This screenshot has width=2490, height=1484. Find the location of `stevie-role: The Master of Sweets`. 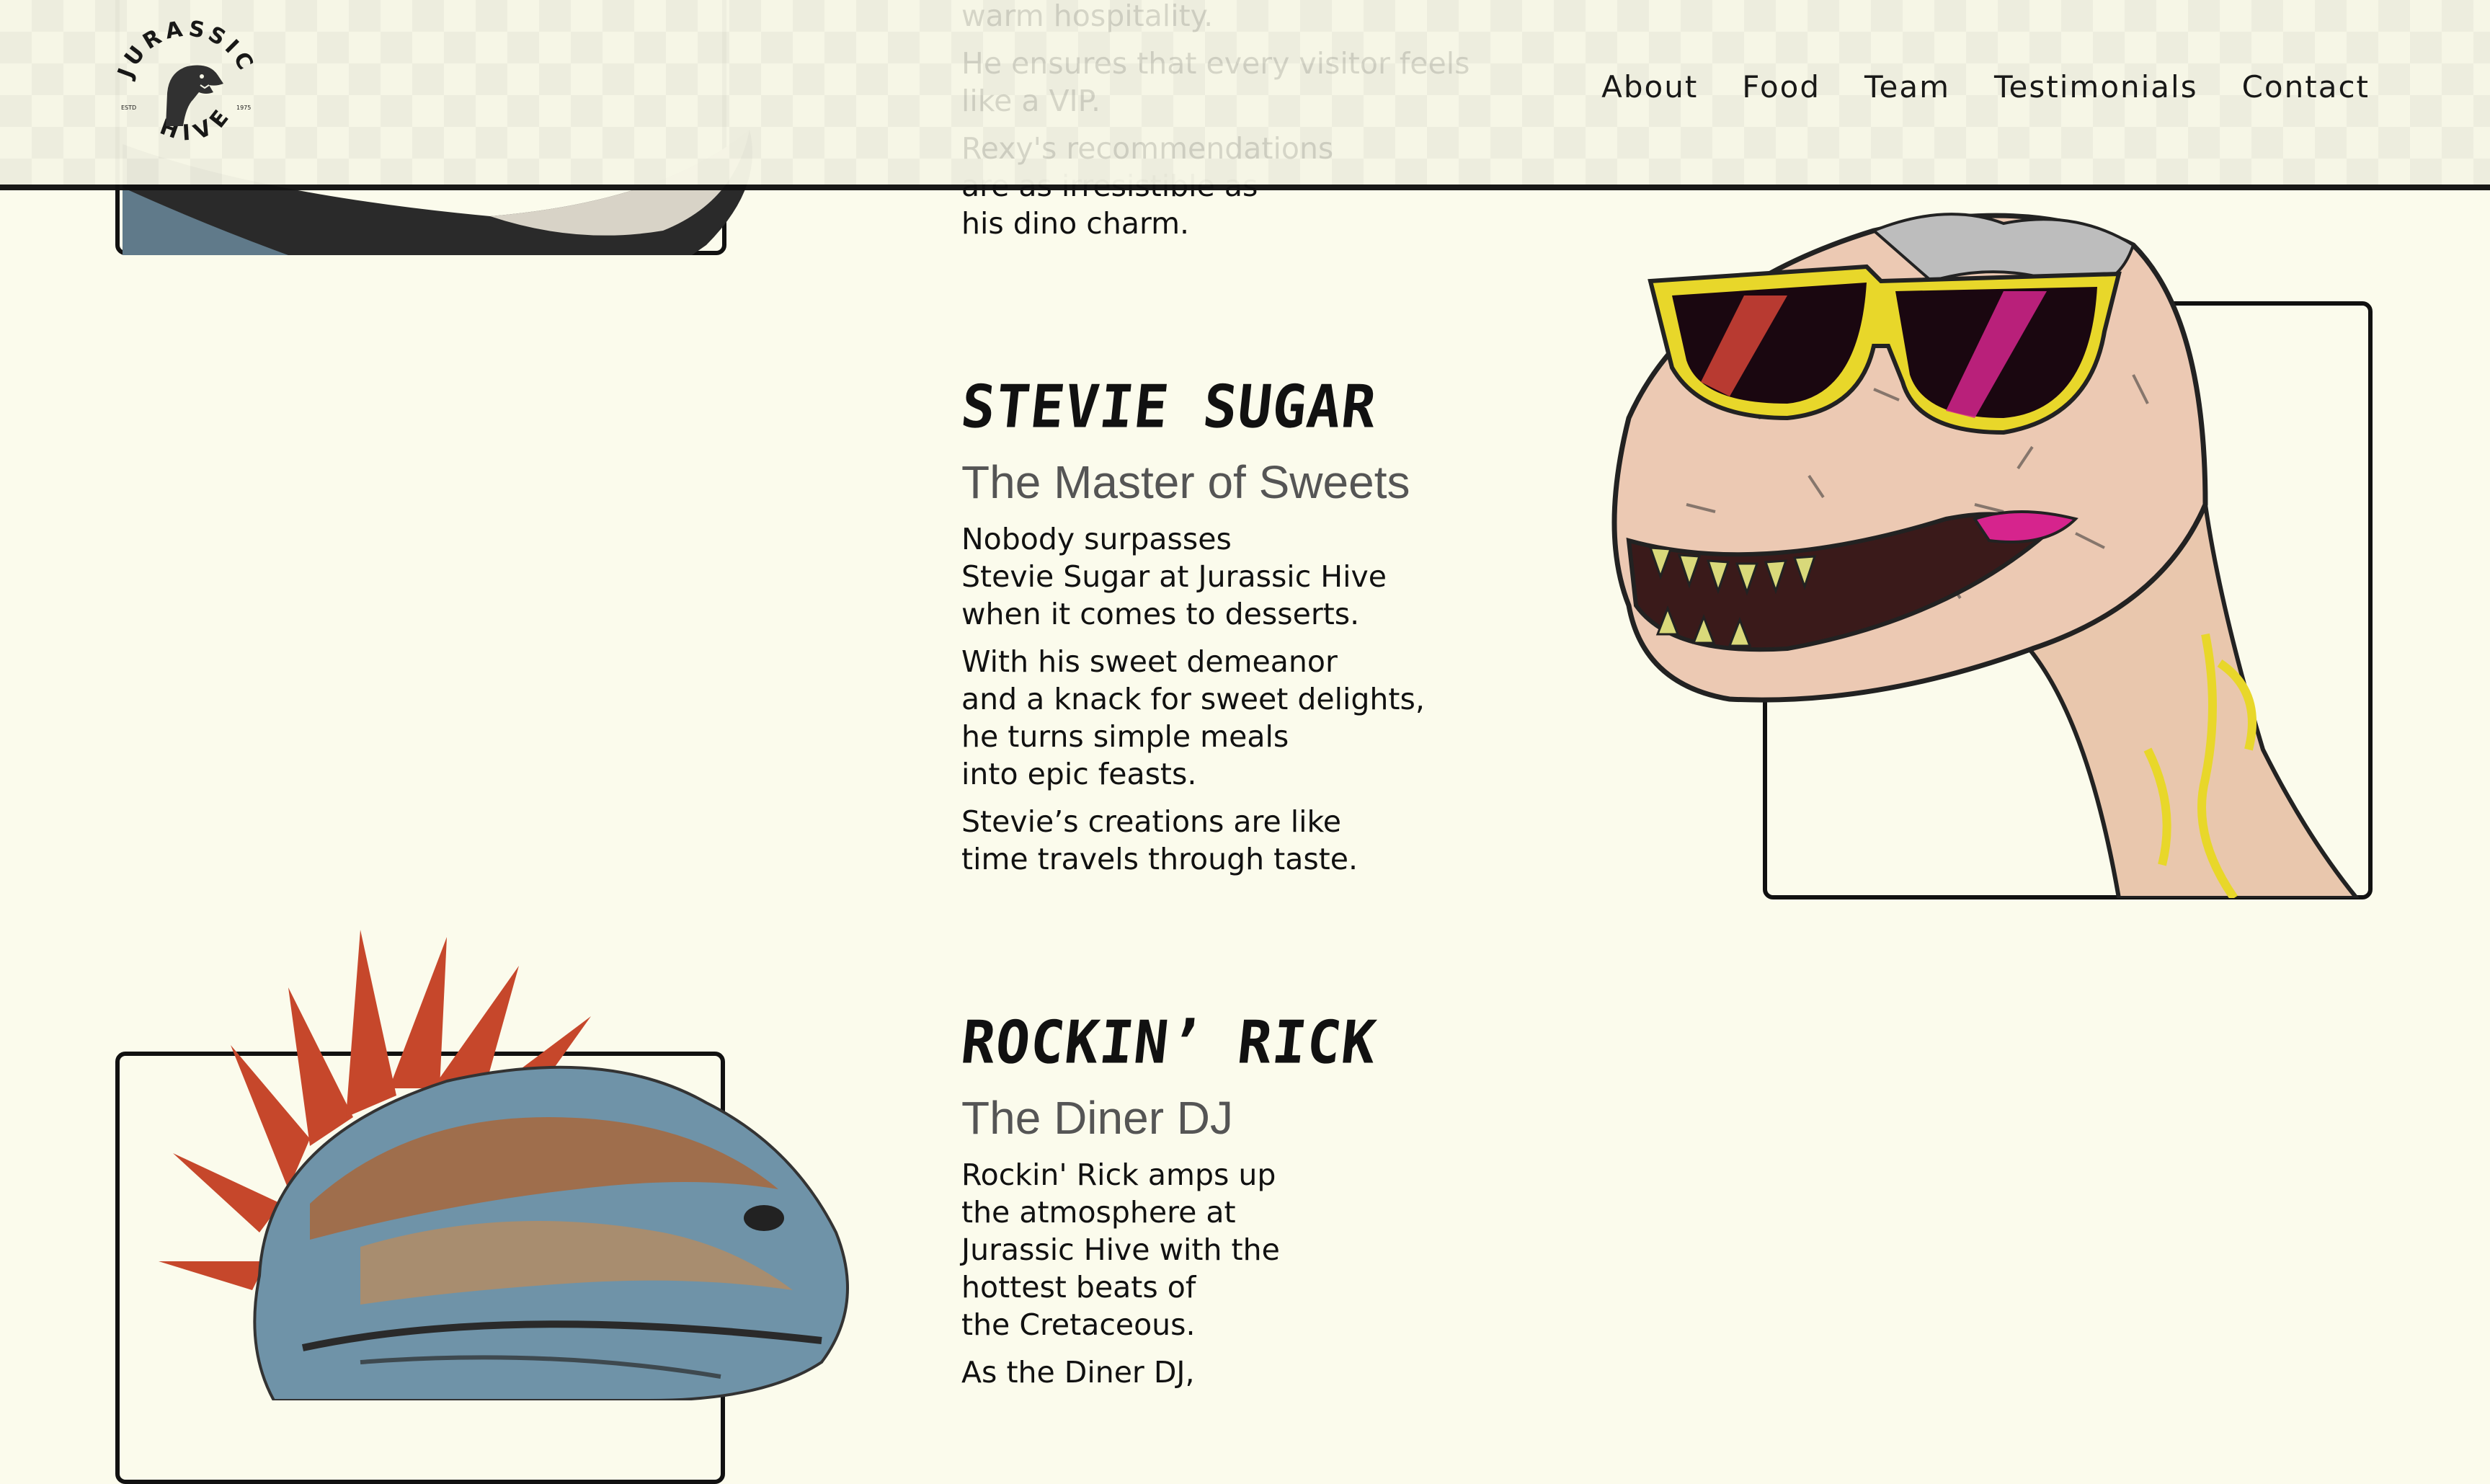

stevie-role: The Master of Sweets is located at coordinates (1185, 482).